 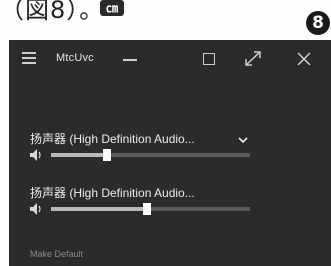 I want to click on chevron-down-icon, so click(x=243, y=138).